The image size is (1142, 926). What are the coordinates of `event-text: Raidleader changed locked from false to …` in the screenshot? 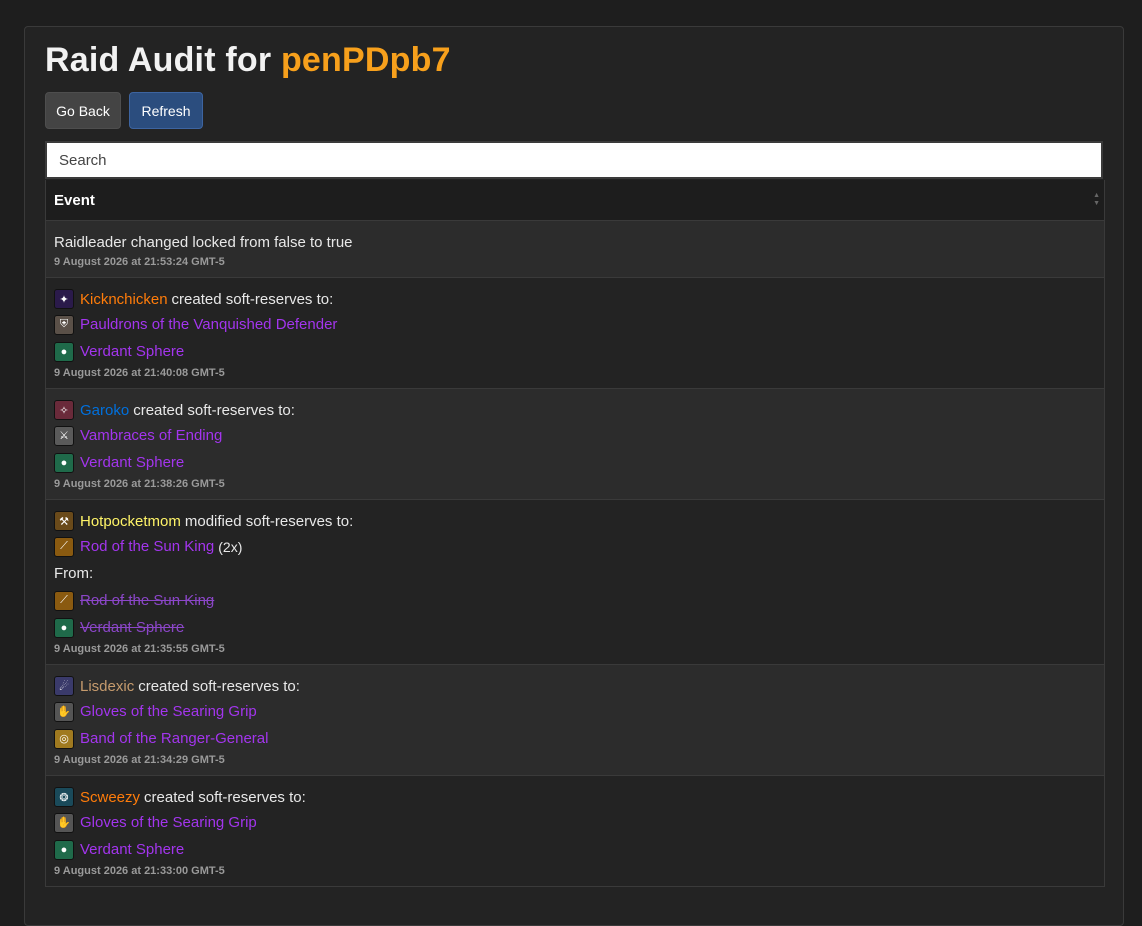 It's located at (203, 242).